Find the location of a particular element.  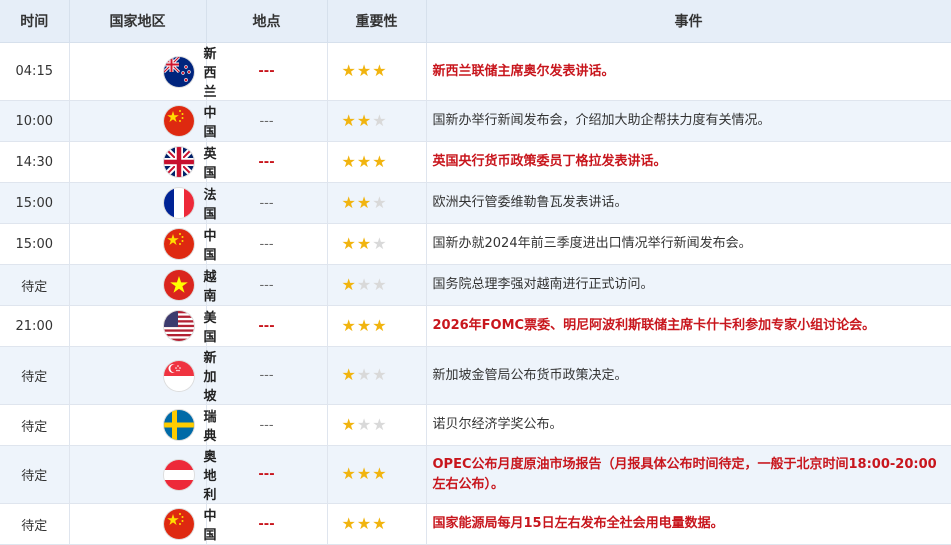

header-place: 地点 is located at coordinates (267, 21).